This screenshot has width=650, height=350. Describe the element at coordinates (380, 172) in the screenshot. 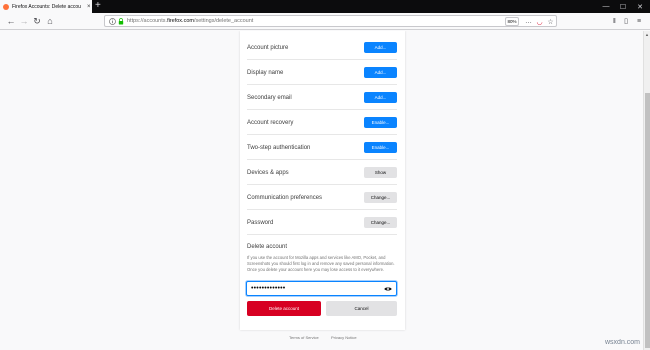

I see `show-devices-button: Show` at that location.